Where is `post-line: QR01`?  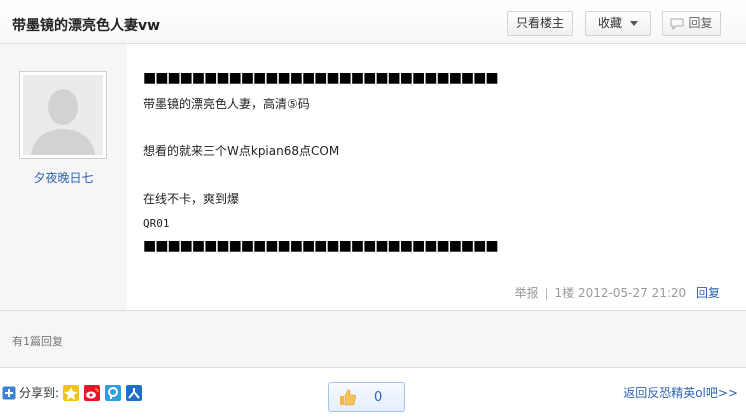
post-line: QR01 is located at coordinates (156, 223).